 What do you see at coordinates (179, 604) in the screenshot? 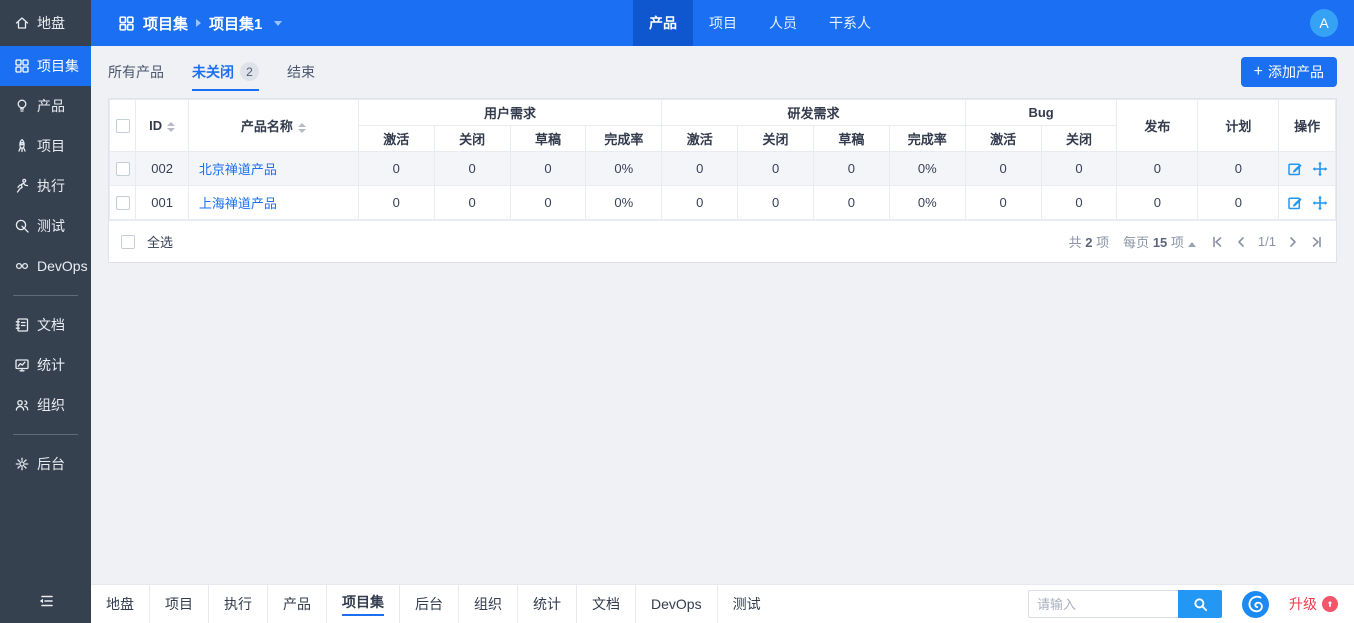
I see `bottom-nav-project: 项目` at bounding box center [179, 604].